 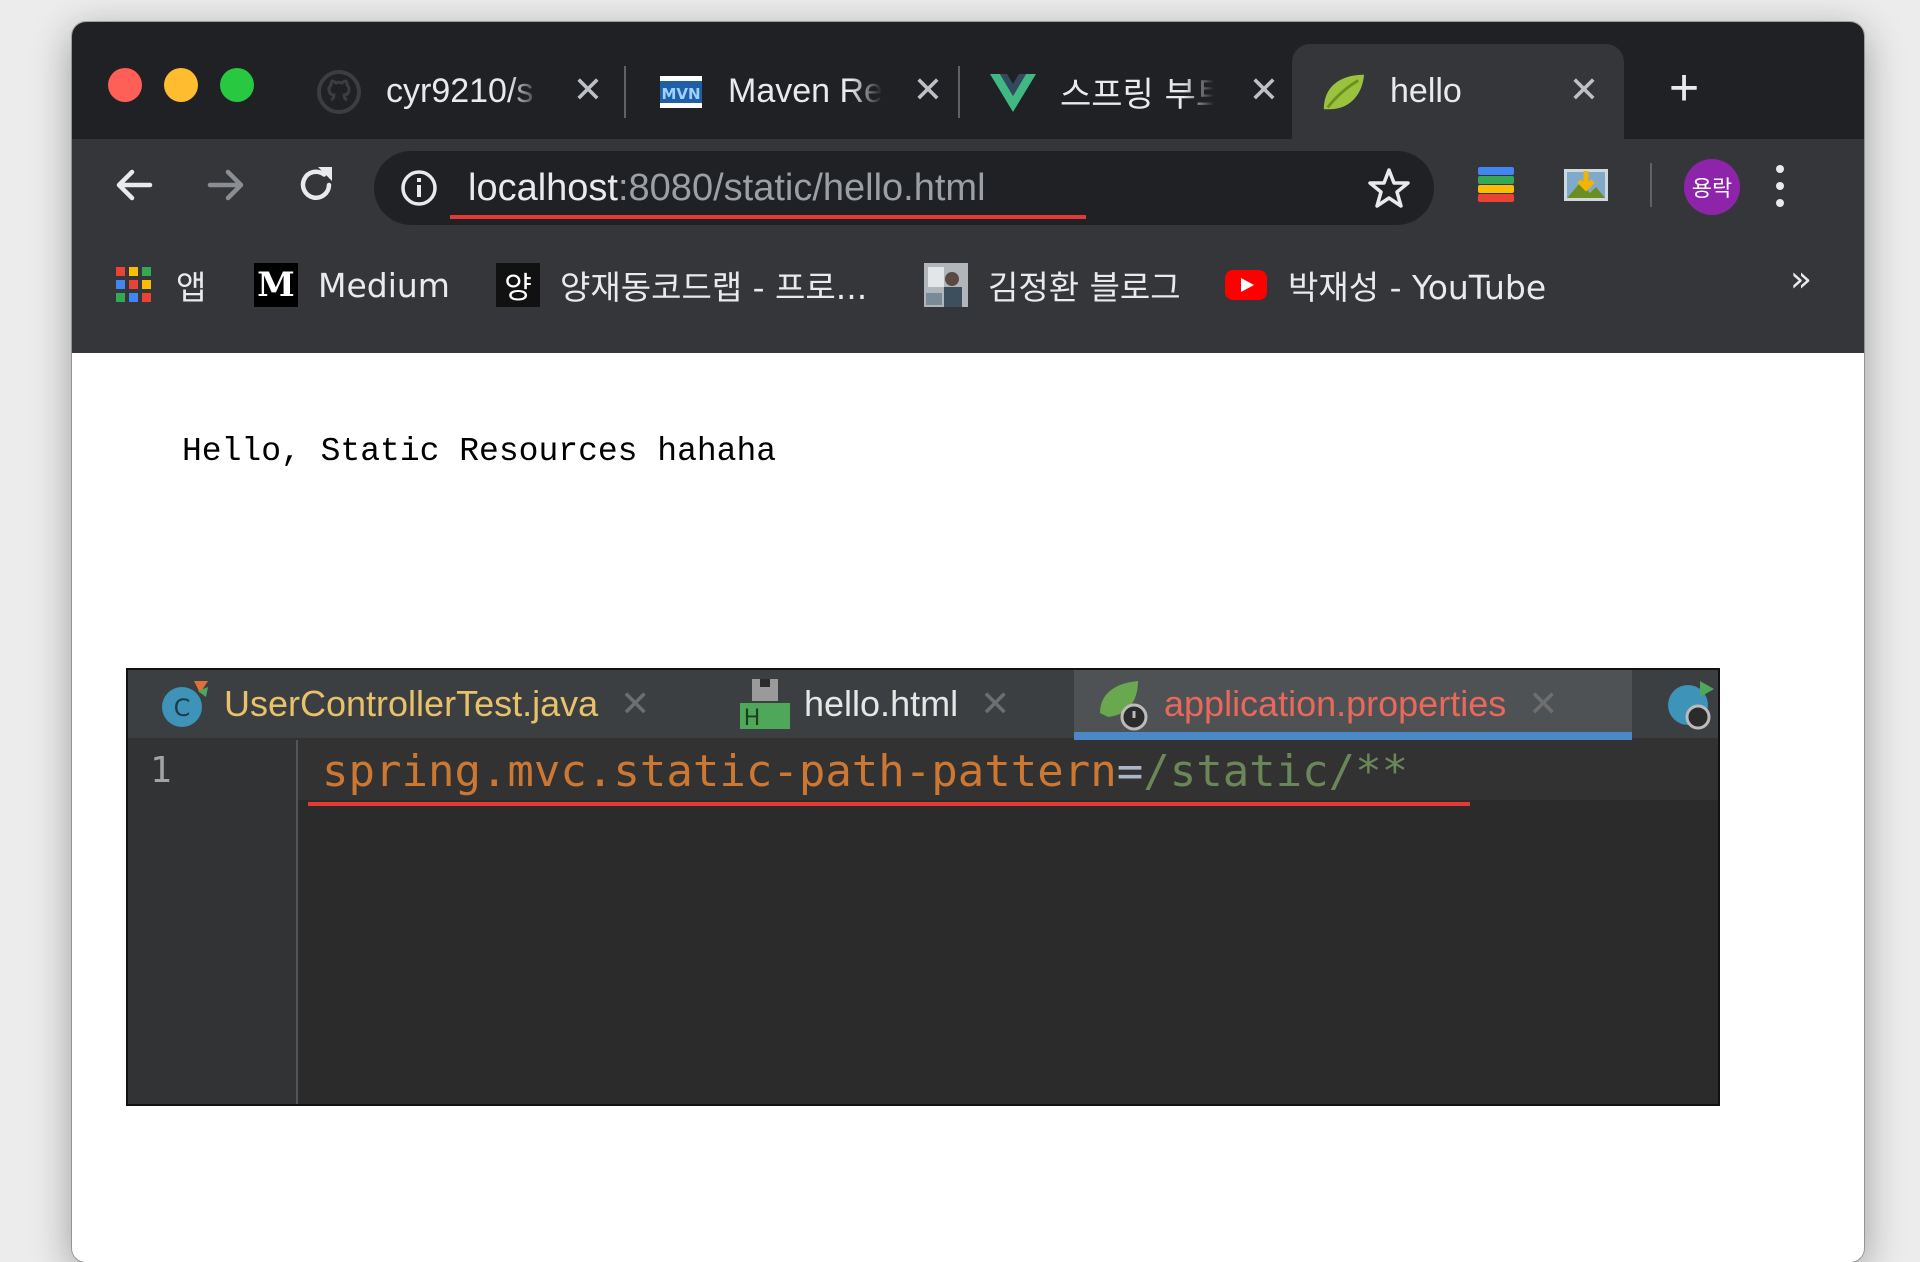 I want to click on tab-github: cyr9210/s ✕, so click(x=472, y=91).